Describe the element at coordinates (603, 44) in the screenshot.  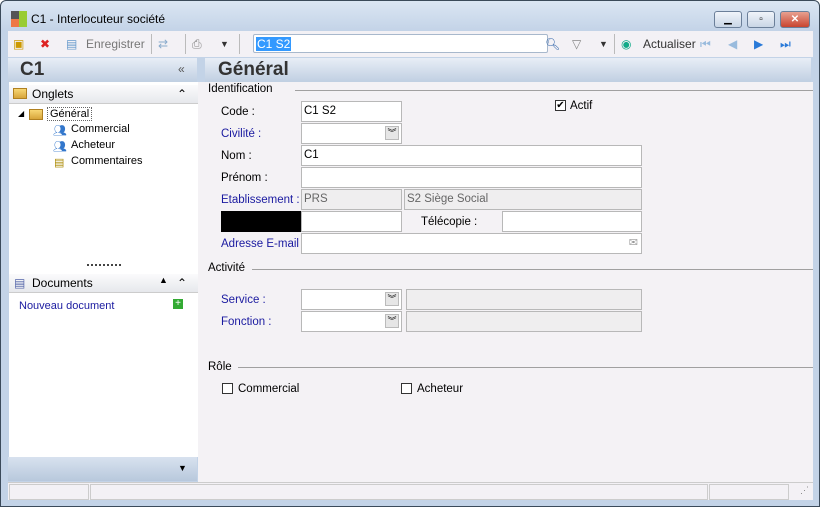
I see `filter-dropdown-icon: ▼` at that location.